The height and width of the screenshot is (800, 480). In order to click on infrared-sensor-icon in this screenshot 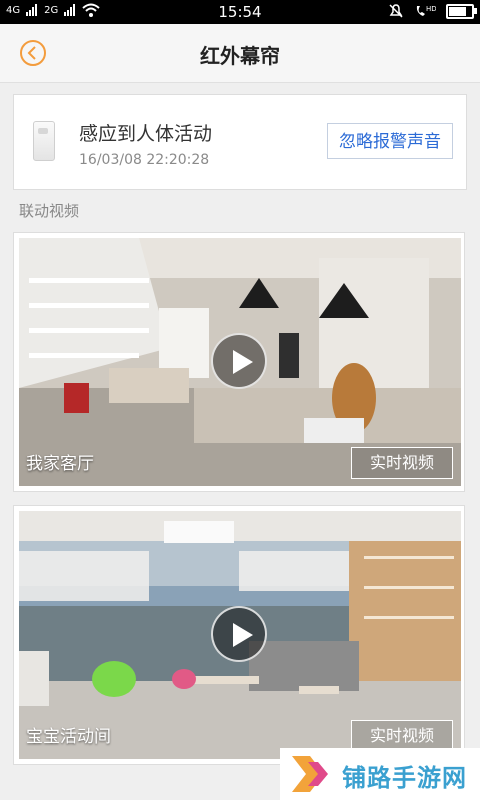, I will do `click(44, 141)`.